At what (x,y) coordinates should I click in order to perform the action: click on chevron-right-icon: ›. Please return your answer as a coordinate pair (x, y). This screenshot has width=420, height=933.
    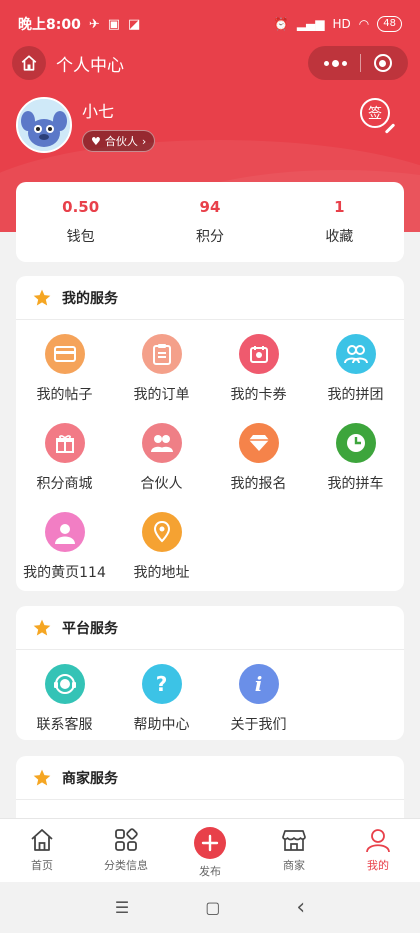
    Looking at the image, I should click on (144, 141).